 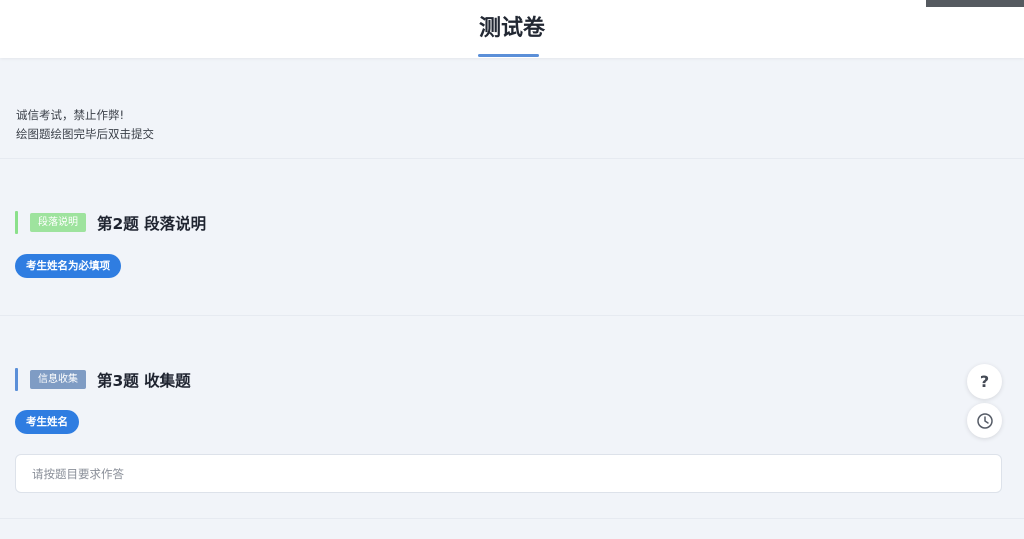 I want to click on question-2-header: 段落说明 第2题 段落说明, so click(x=110, y=222).